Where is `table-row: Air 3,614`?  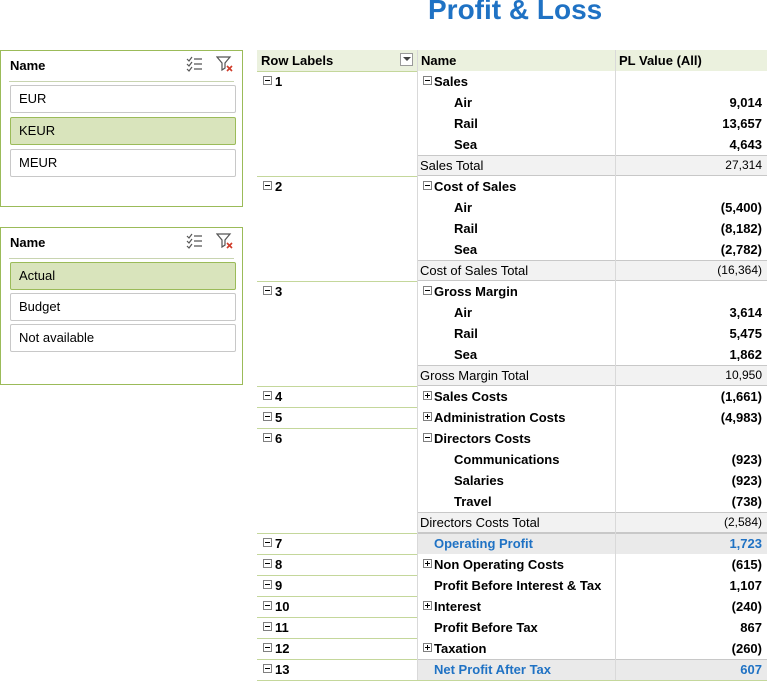
table-row: Air 3,614 is located at coordinates (512, 312).